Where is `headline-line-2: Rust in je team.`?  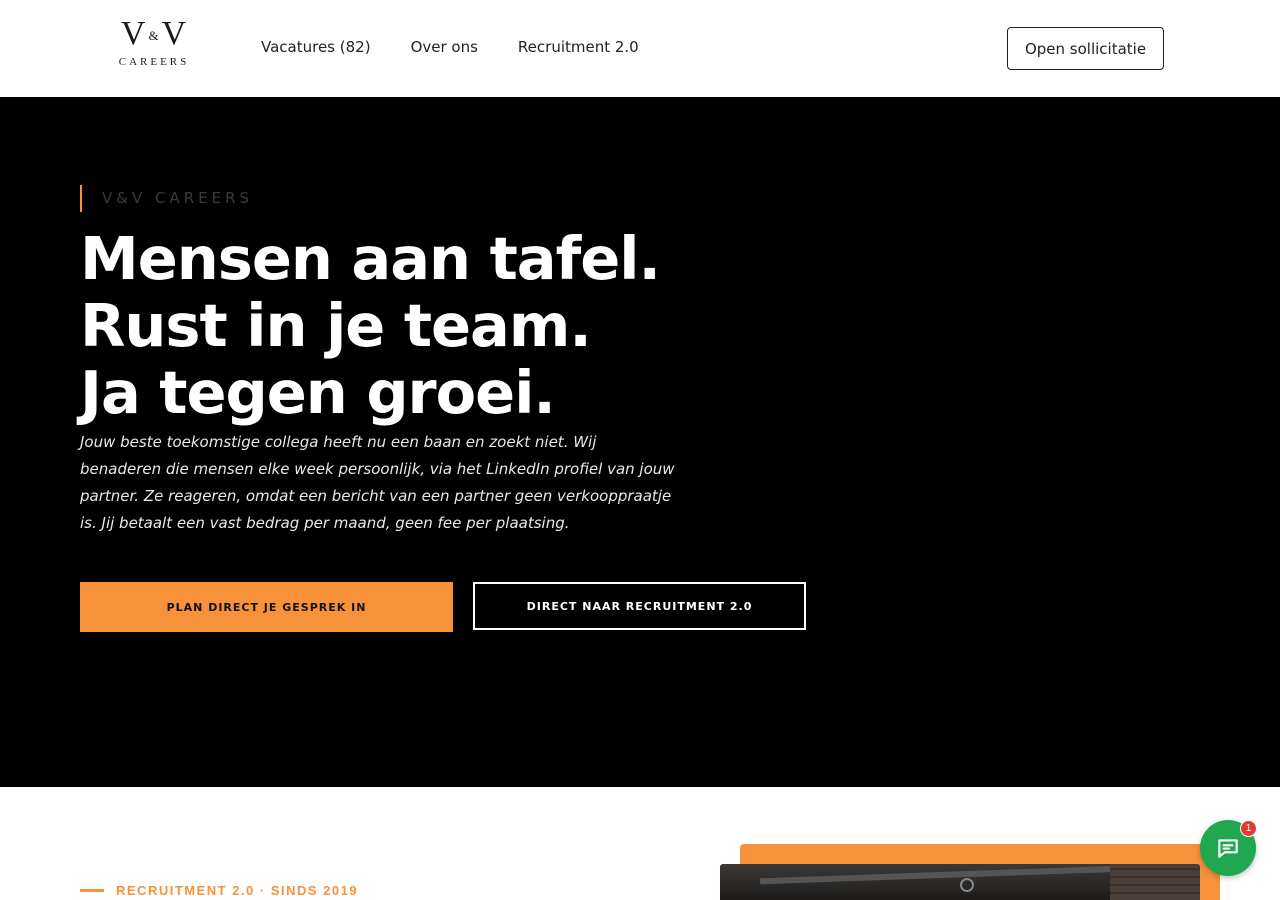
headline-line-2: Rust in je team. is located at coordinates (336, 325).